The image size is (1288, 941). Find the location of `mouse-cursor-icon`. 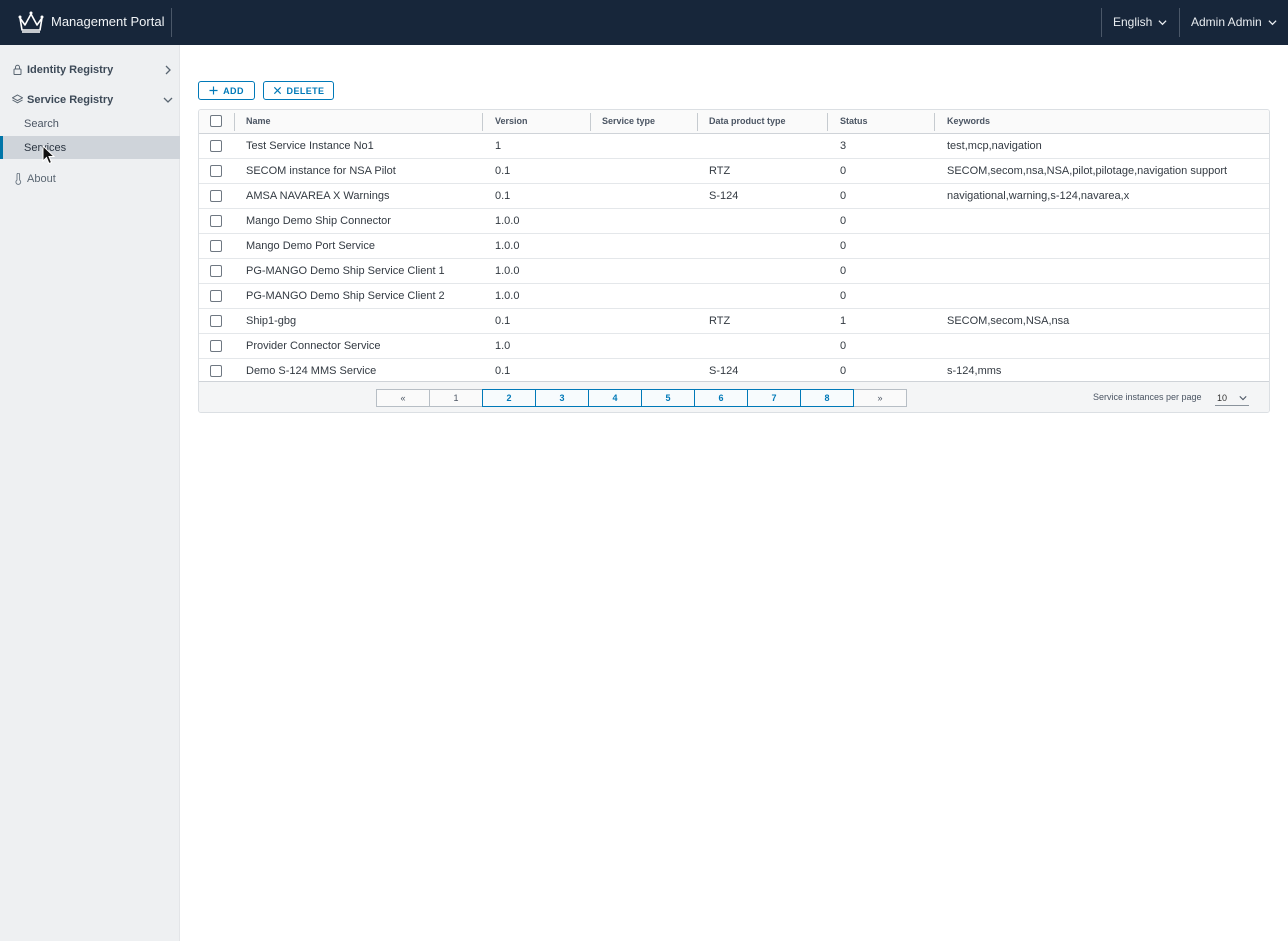

mouse-cursor-icon is located at coordinates (49, 155).